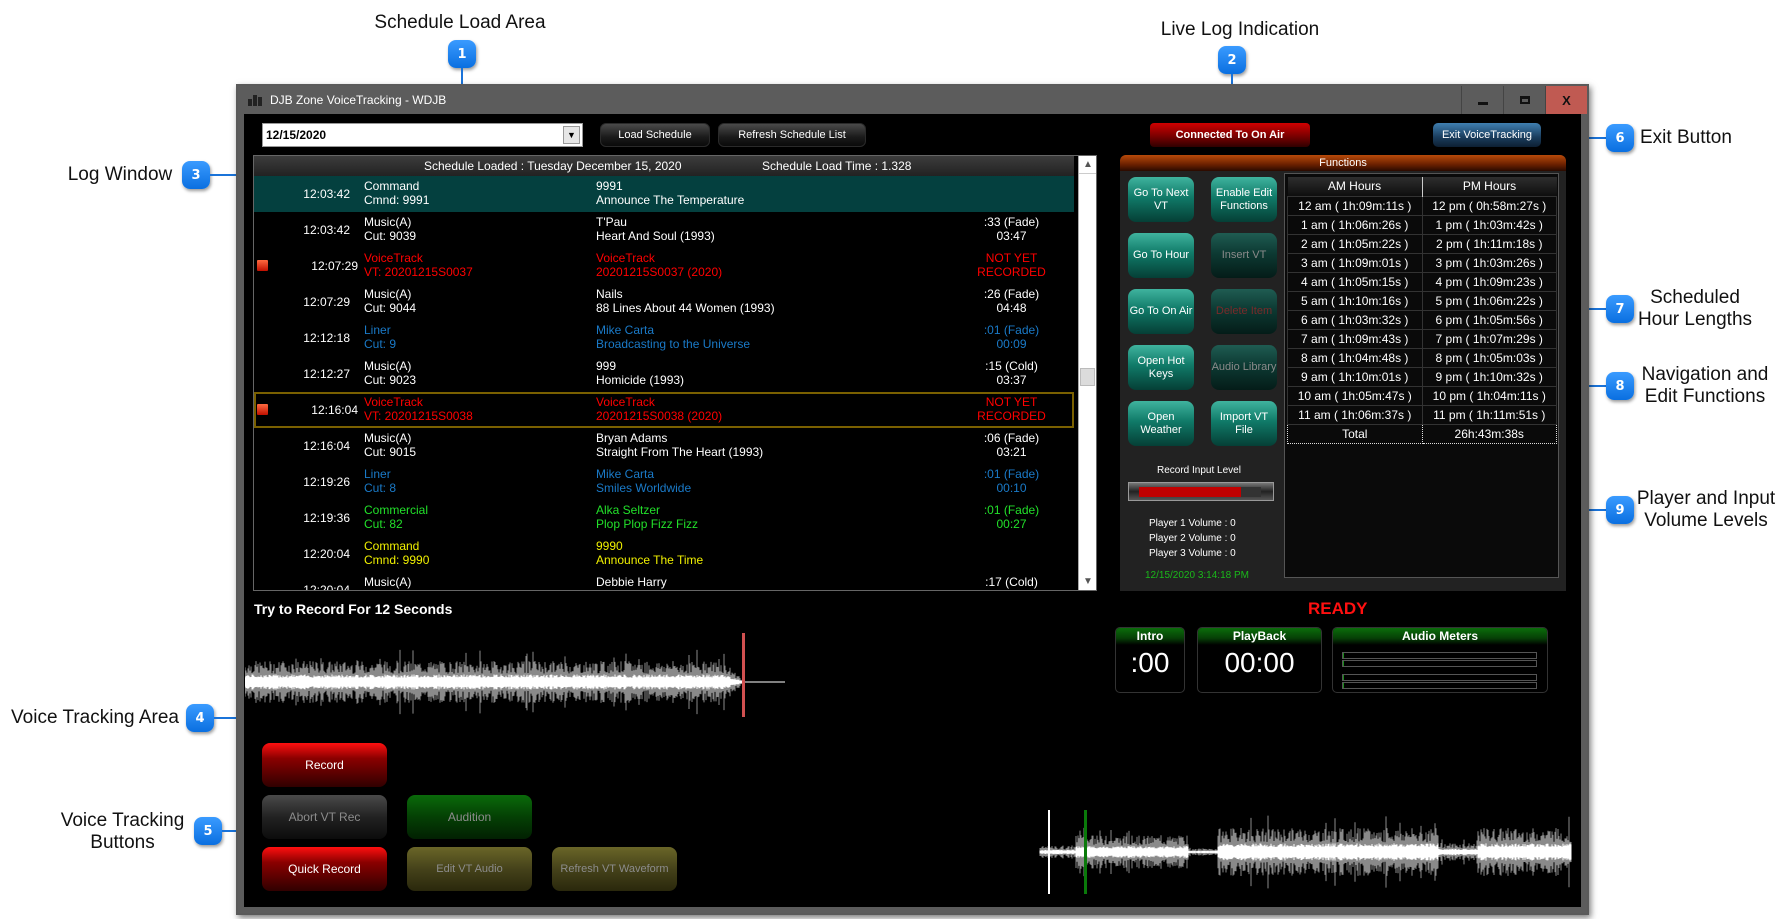 The height and width of the screenshot is (919, 1789). I want to click on scroll-thumb, so click(1087, 377).